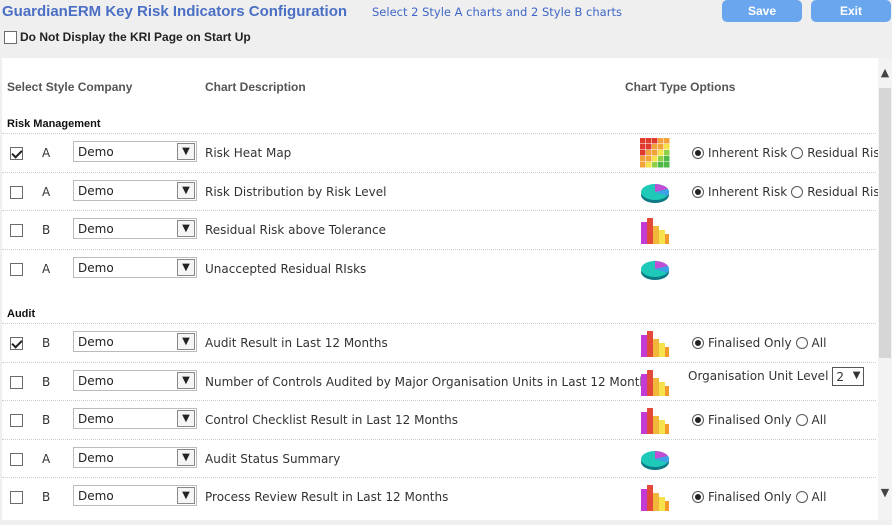  Describe the element at coordinates (840, 376) in the screenshot. I see `org-unit-level-value: 2` at that location.